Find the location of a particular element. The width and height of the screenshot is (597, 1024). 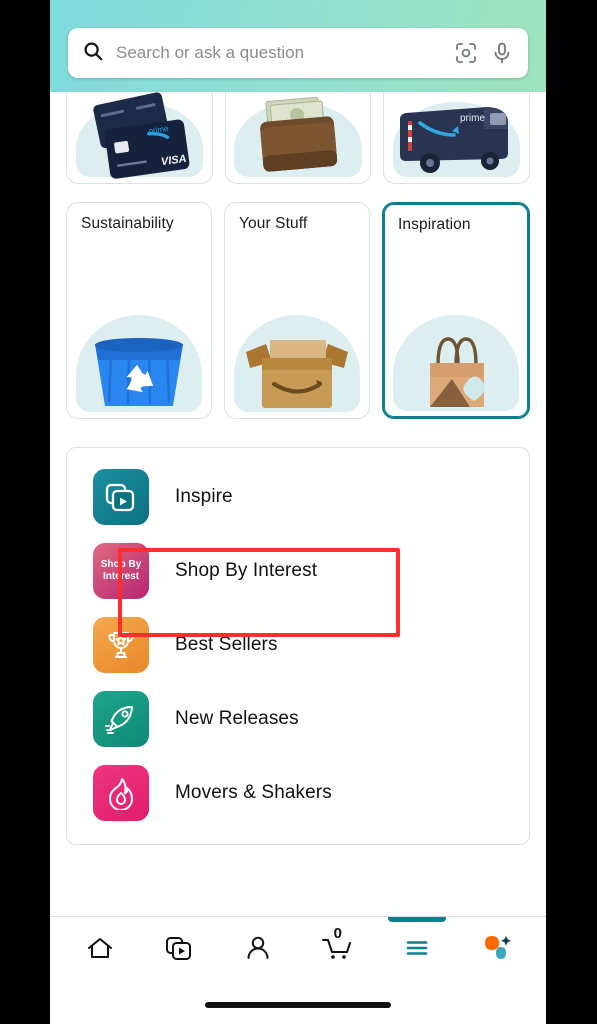

card-artwork-van: prime is located at coordinates (456, 137).